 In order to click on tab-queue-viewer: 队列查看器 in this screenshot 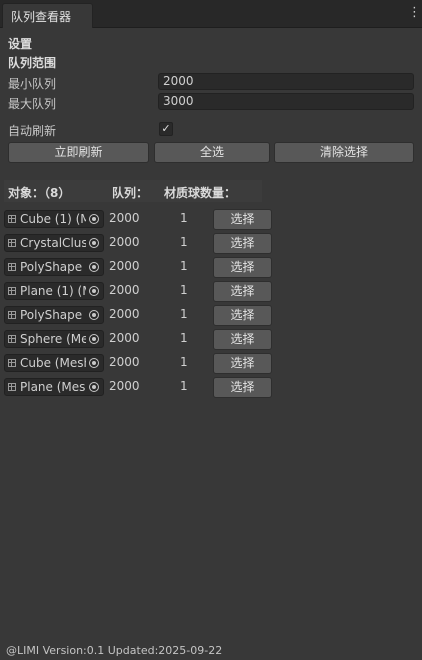, I will do `click(47, 15)`.